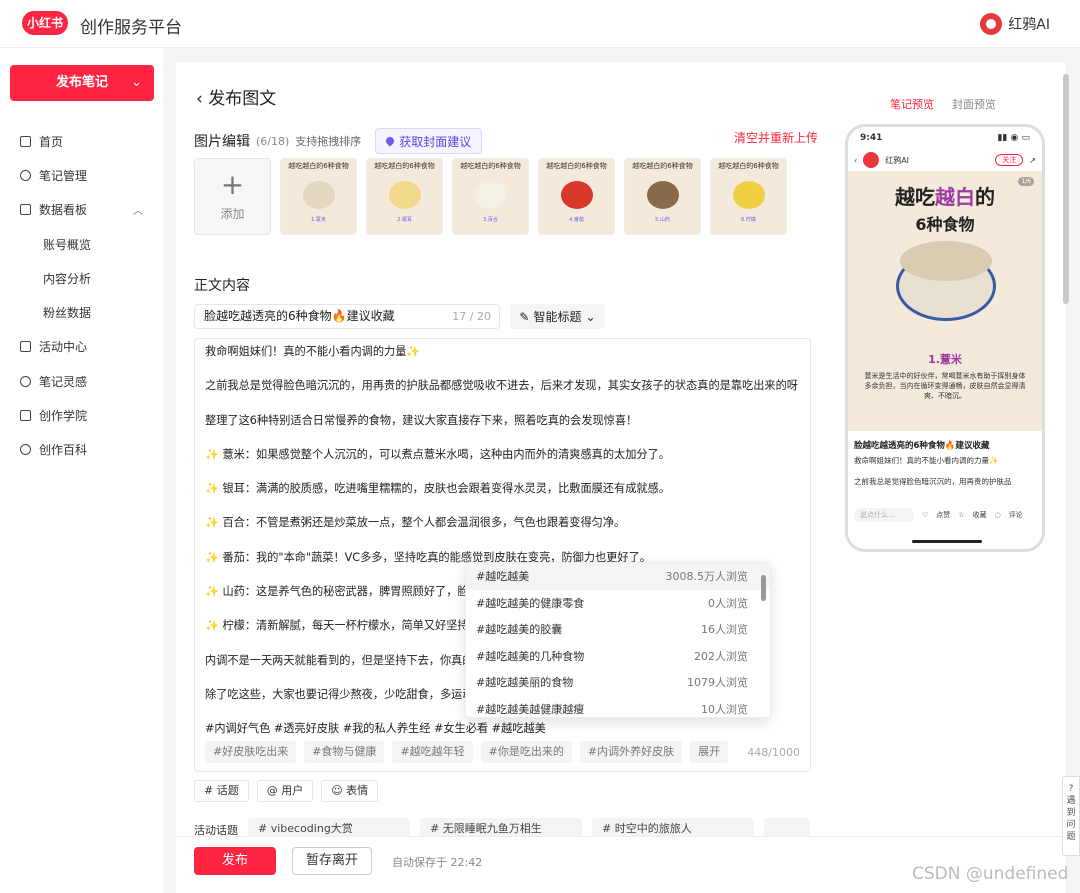  Describe the element at coordinates (662, 220) in the screenshot. I see `thumbnail-caption: 5.山药` at that location.